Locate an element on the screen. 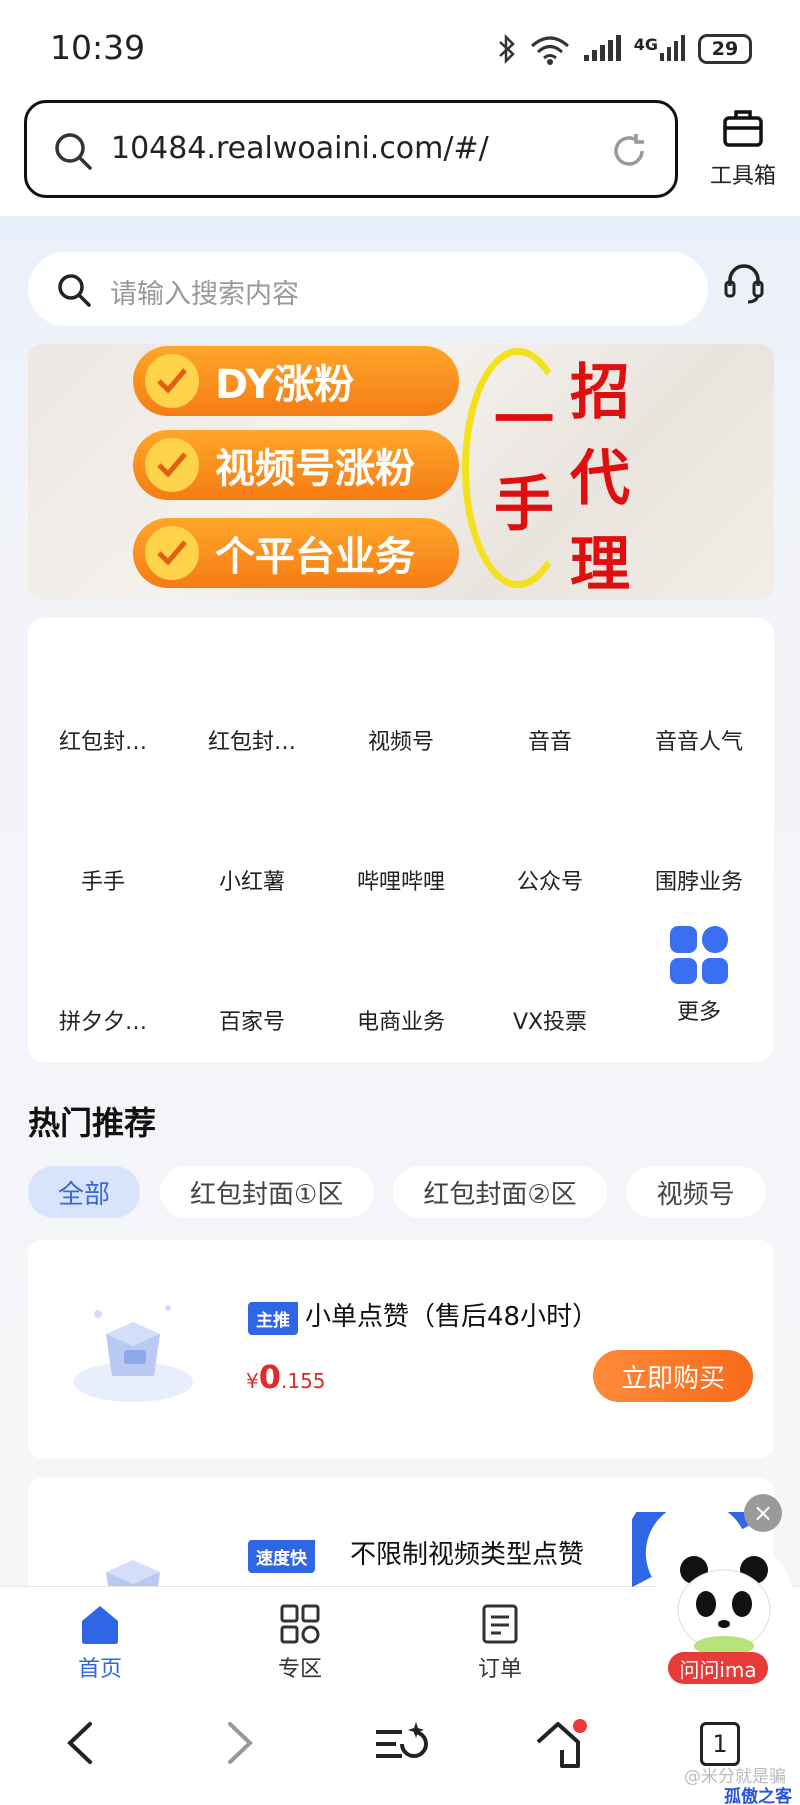 Image resolution: width=800 pixels, height=1805 pixels. promo-banner: DY涨粉 视频号涨粉 个平台业务 一 招 代 手 理 is located at coordinates (401, 472).